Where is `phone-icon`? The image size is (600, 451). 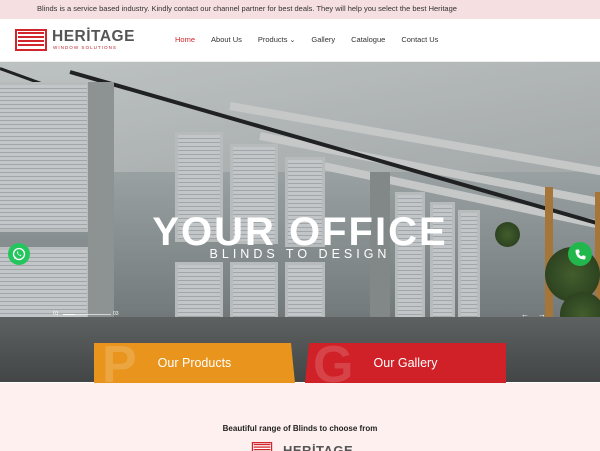
phone-icon is located at coordinates (580, 254).